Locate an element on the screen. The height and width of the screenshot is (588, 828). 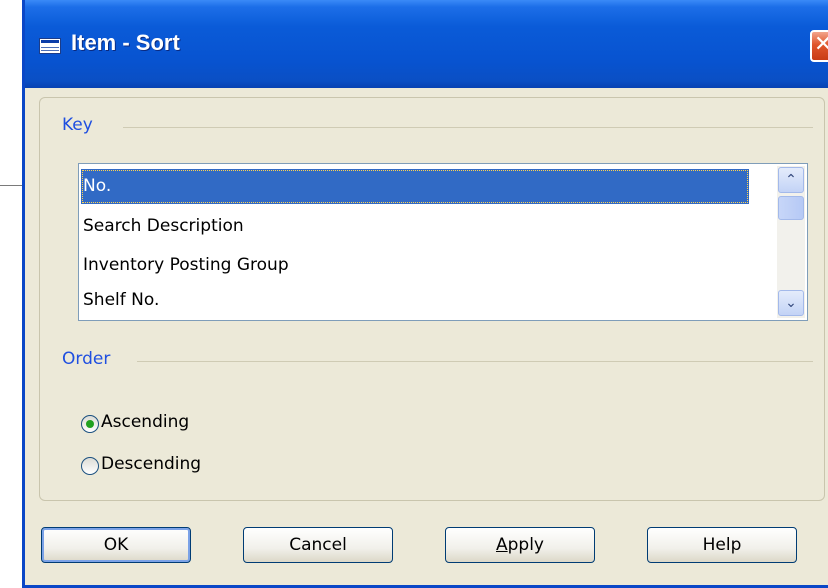
help-button: Help is located at coordinates (722, 545).